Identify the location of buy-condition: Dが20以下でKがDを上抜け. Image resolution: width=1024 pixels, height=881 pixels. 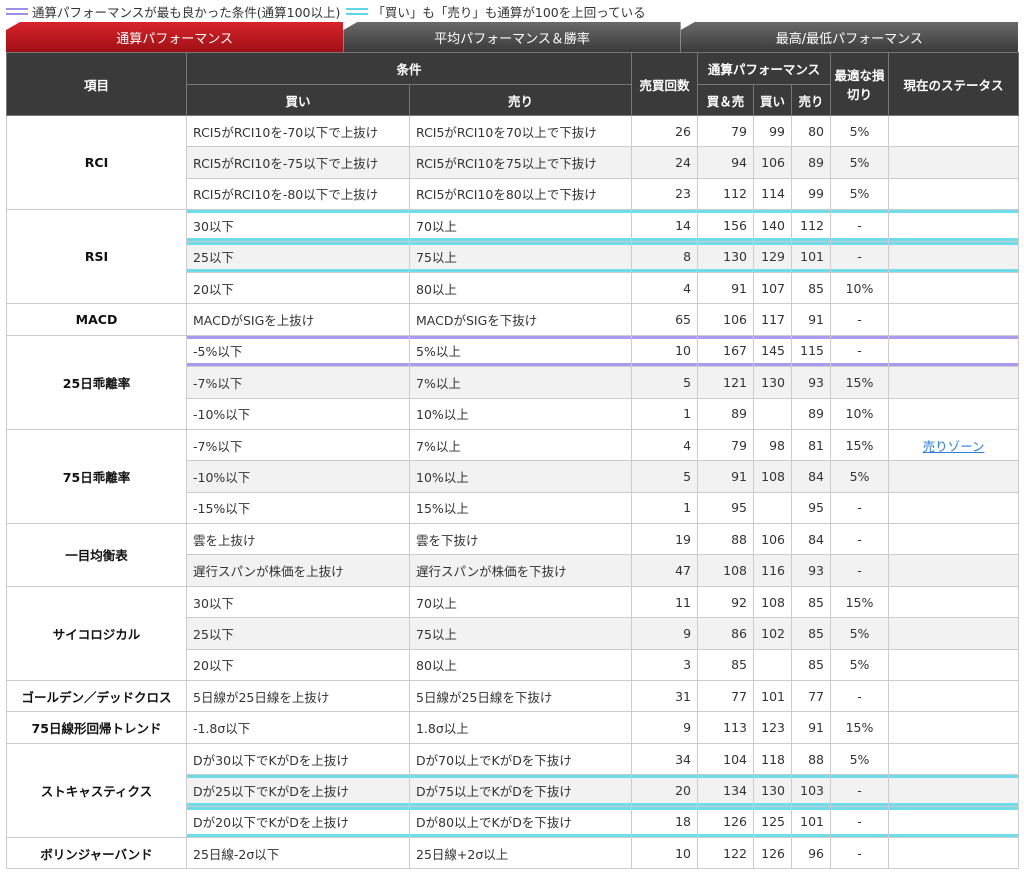
(298, 821).